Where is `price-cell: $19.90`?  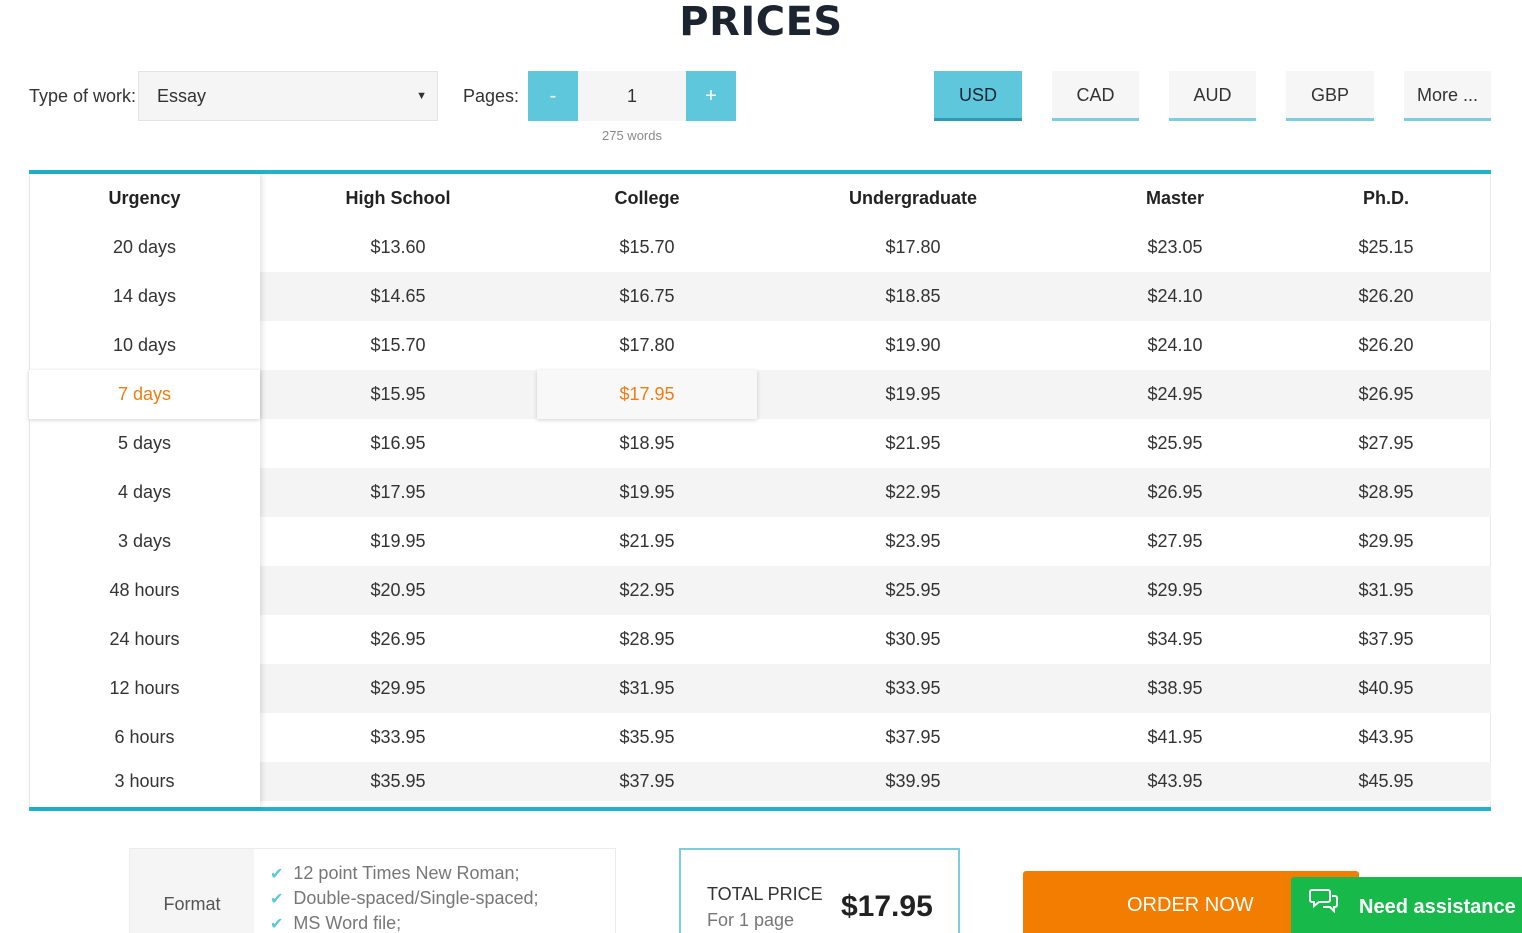 price-cell: $19.90 is located at coordinates (913, 345).